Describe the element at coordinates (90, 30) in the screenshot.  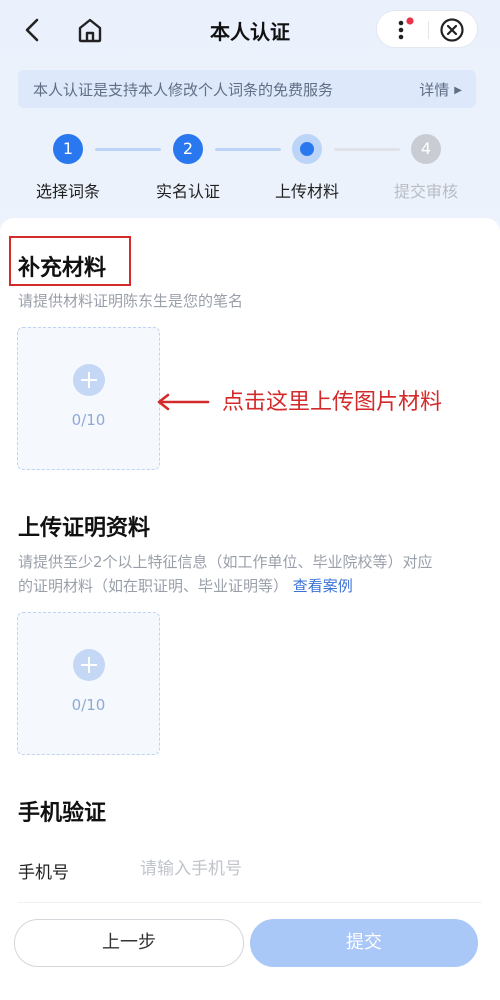
I see `home-icon` at that location.